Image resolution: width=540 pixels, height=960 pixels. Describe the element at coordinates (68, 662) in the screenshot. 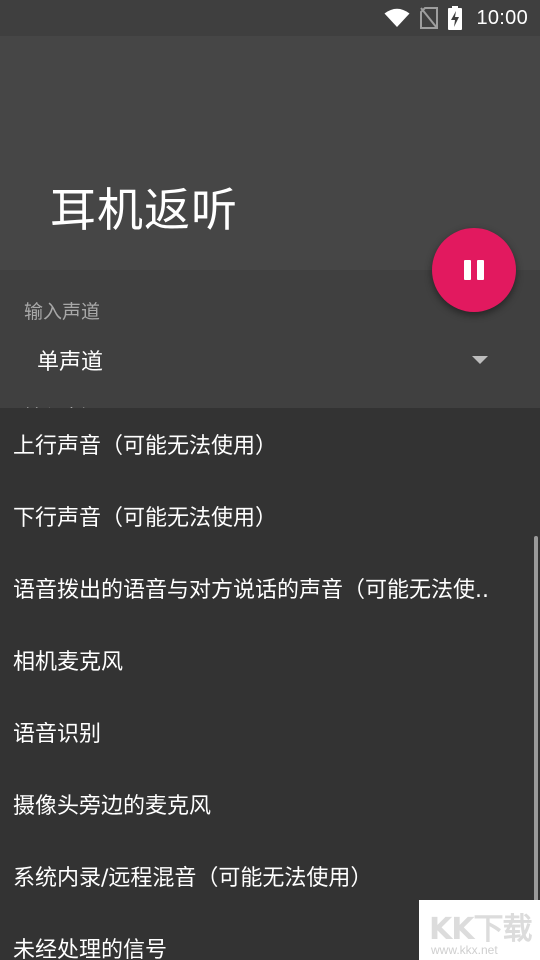

I see `option-label: 相机麦克风` at that location.